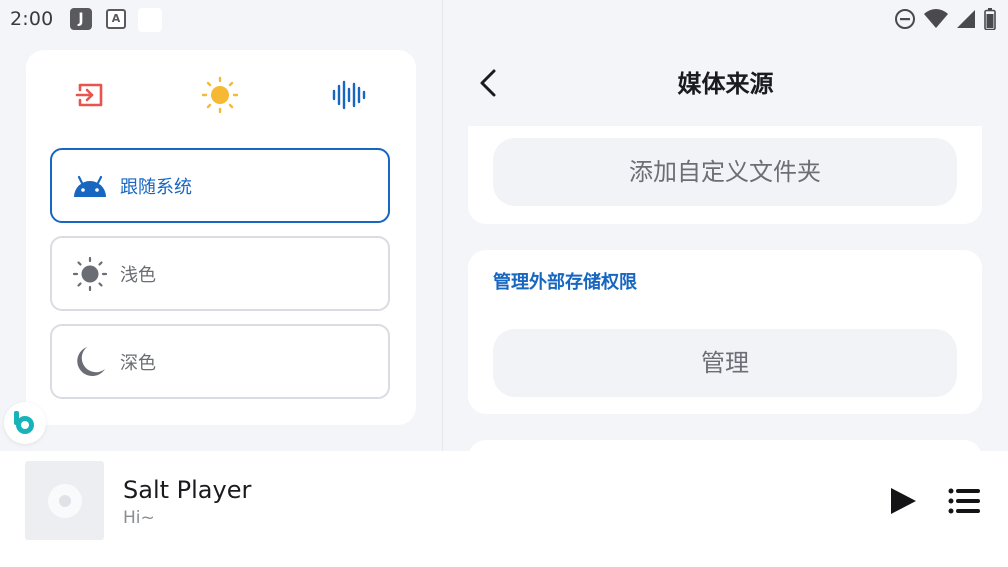 The image size is (1008, 567). I want to click on add-custom-folder-button: 添加自定义文件夹, so click(725, 172).